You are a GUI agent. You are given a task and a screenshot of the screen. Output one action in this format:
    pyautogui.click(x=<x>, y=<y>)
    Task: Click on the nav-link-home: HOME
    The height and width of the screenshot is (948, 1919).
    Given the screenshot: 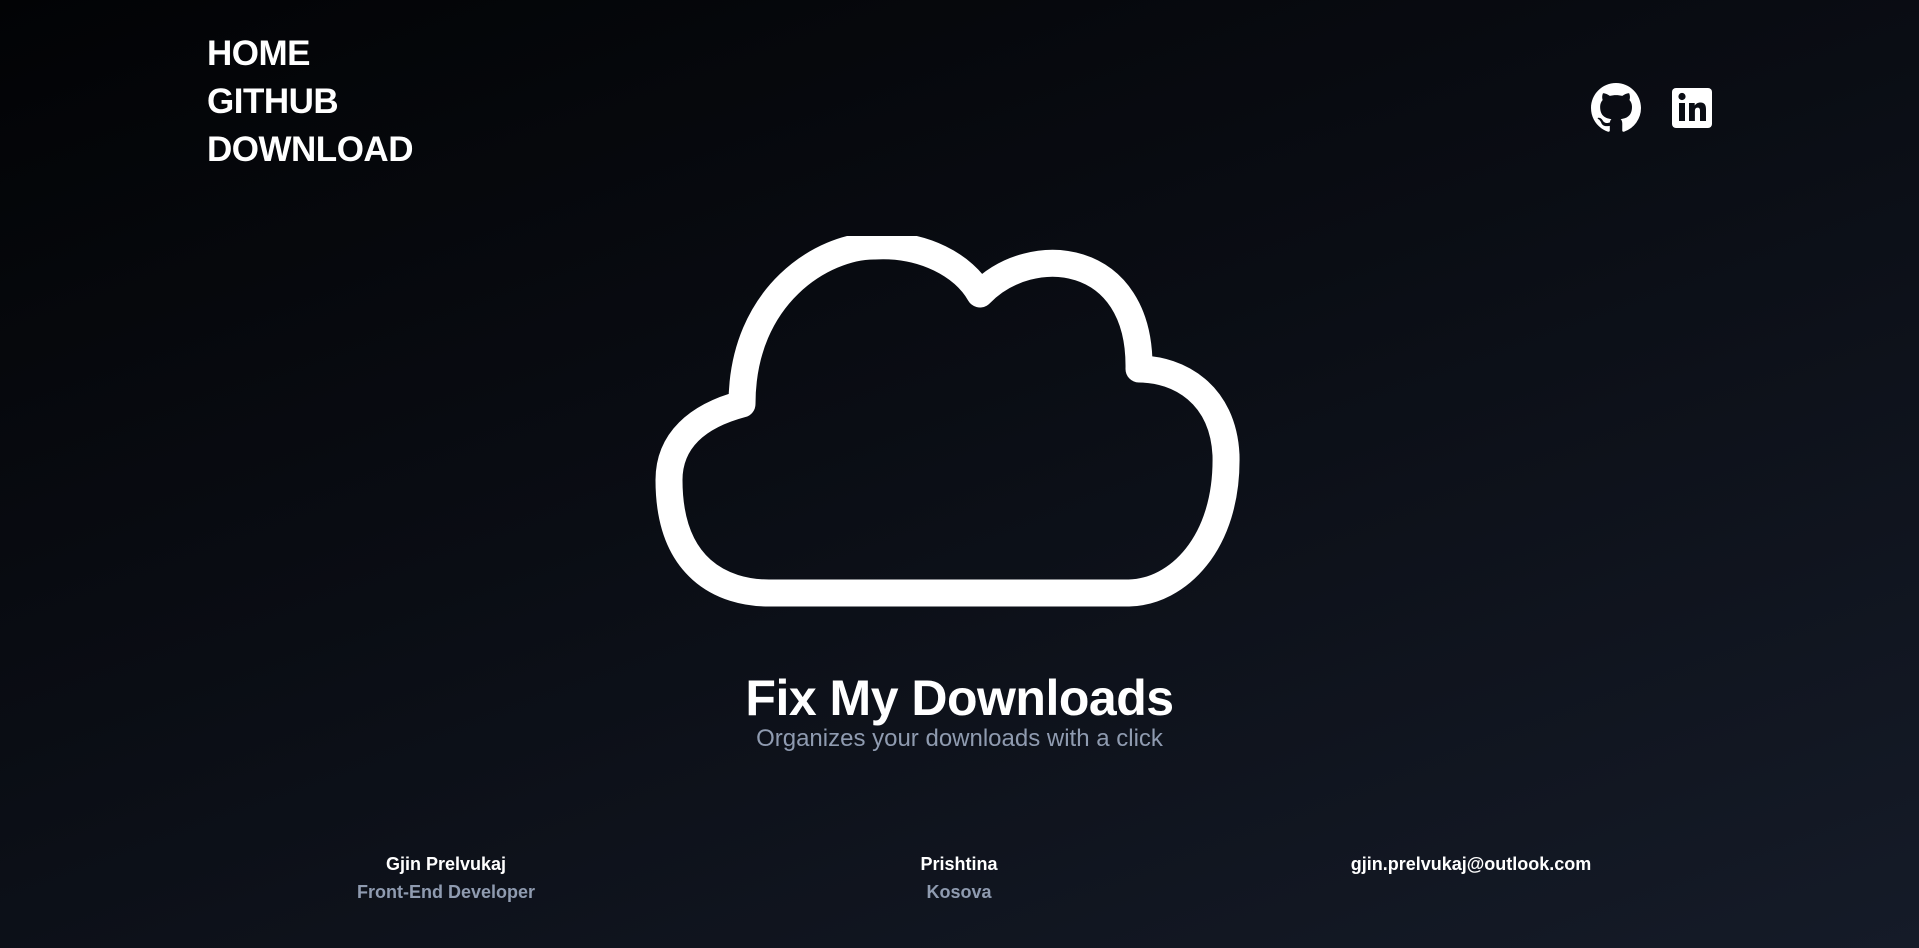 What is the action you would take?
    pyautogui.click(x=310, y=54)
    